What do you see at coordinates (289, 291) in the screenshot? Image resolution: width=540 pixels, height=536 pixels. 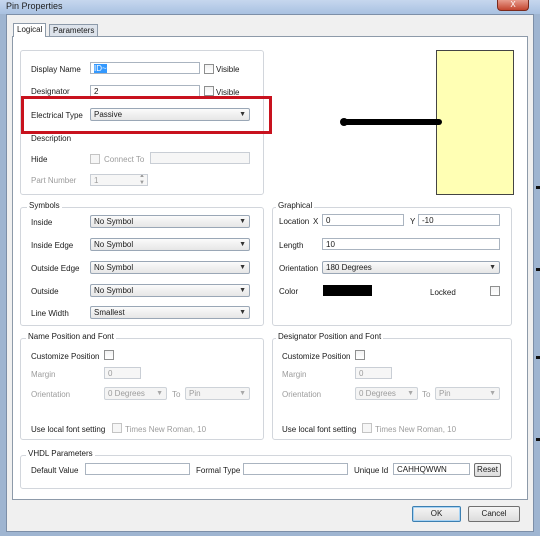 I see `color-label: Color` at bounding box center [289, 291].